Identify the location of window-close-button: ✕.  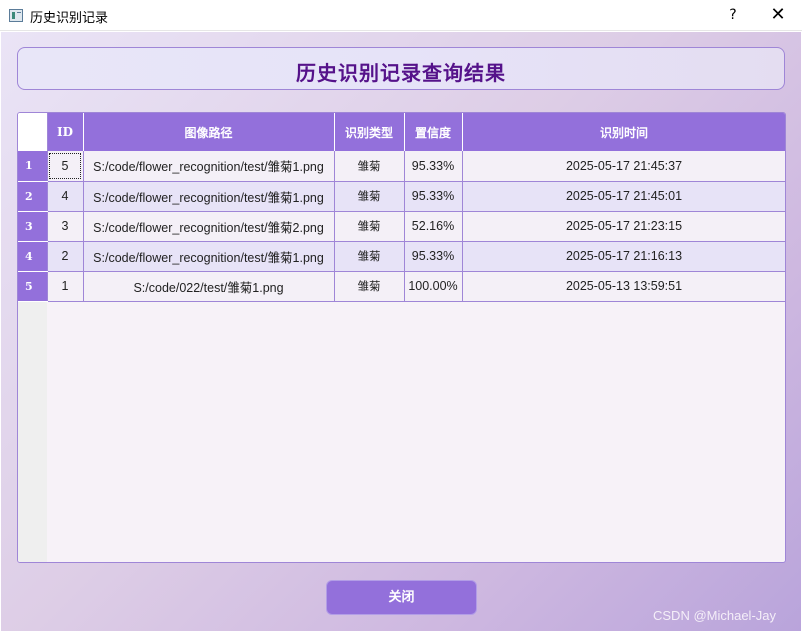
(778, 15).